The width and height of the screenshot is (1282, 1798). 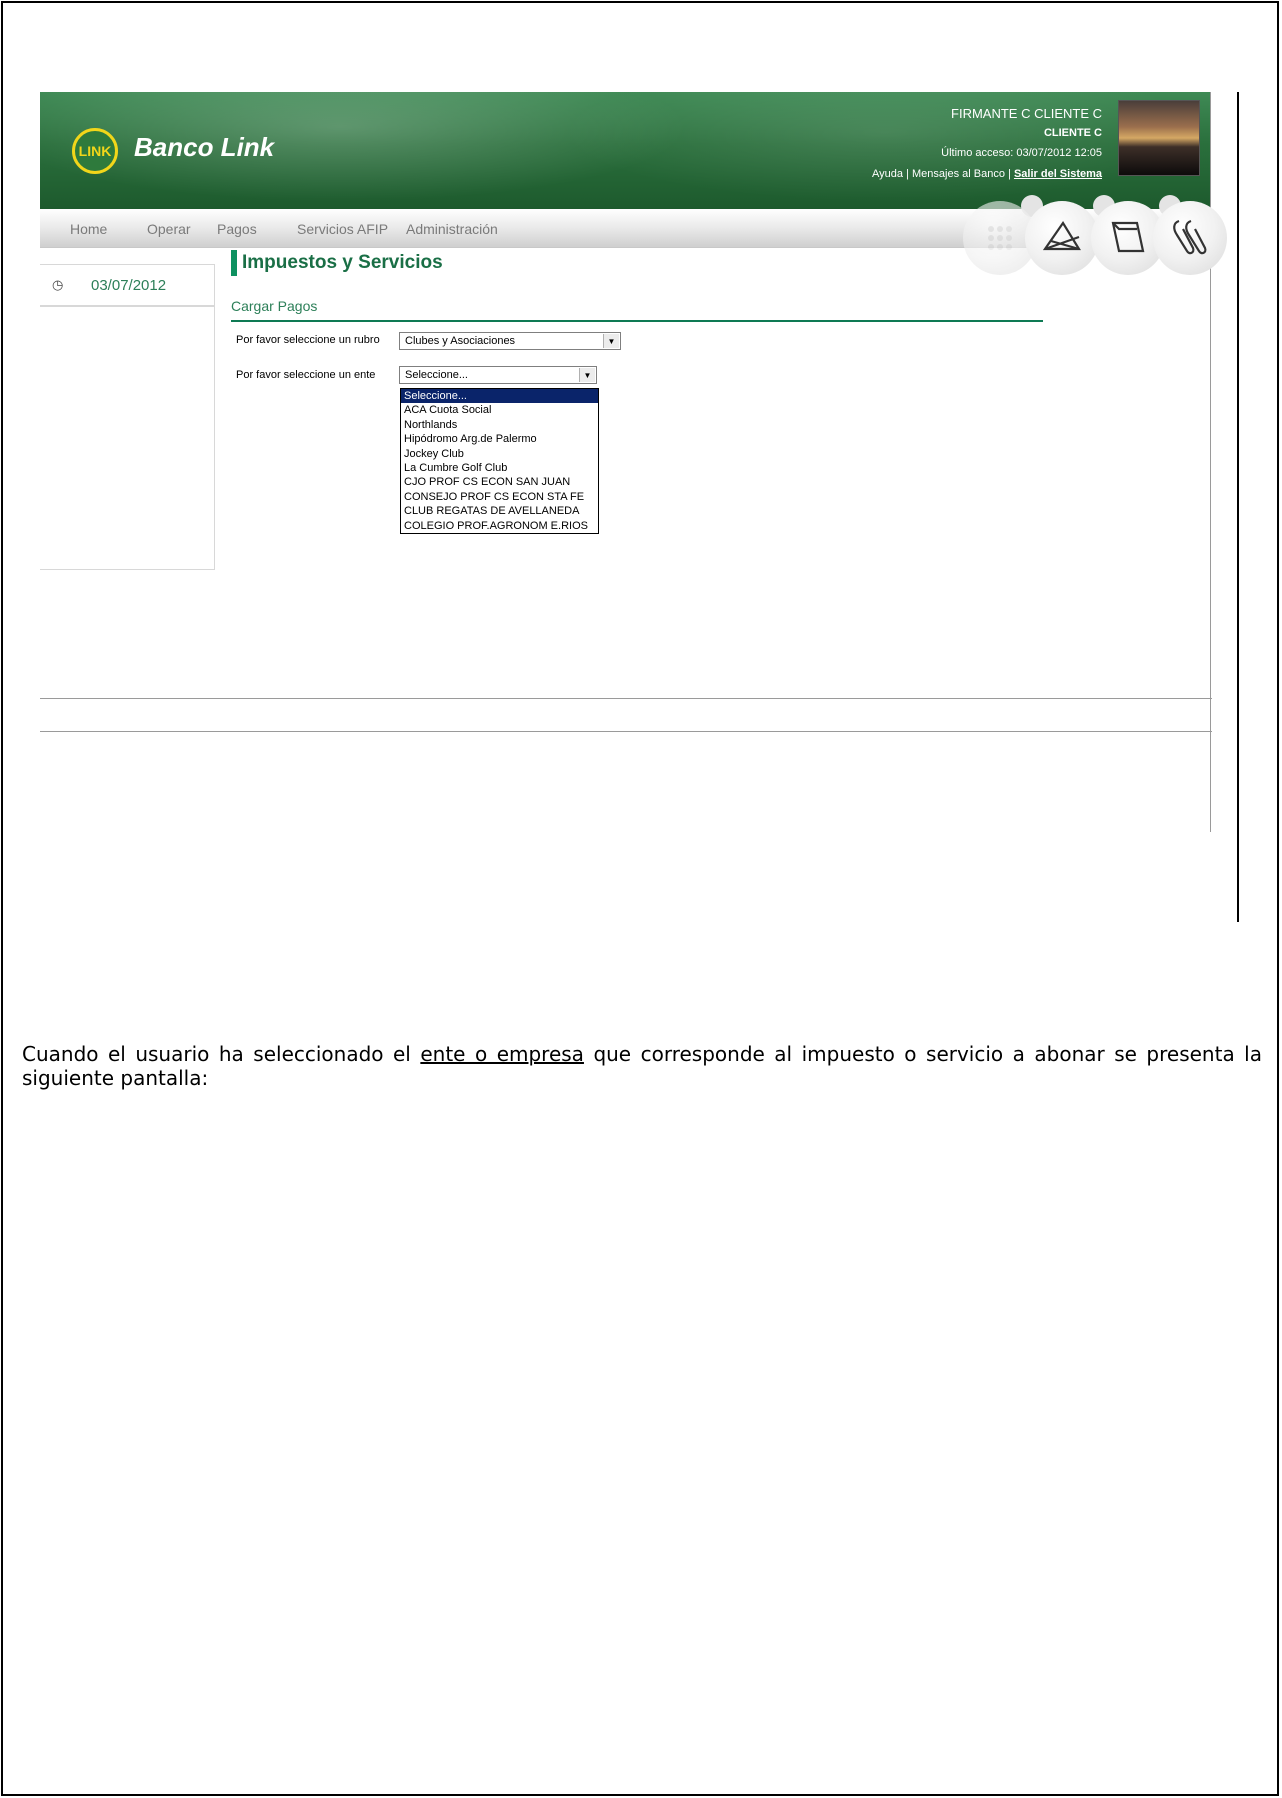 What do you see at coordinates (452, 229) in the screenshot?
I see `nav-administracion: Administración` at bounding box center [452, 229].